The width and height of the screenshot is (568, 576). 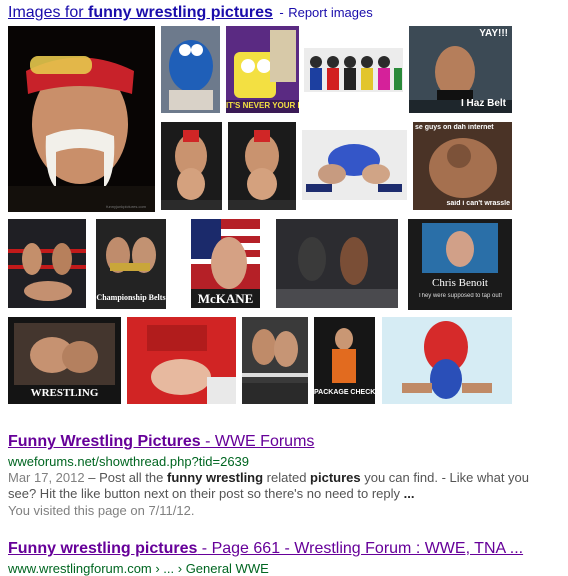 I want to click on thumb-caption: They were supposed to tap out!, so click(x=460, y=296).